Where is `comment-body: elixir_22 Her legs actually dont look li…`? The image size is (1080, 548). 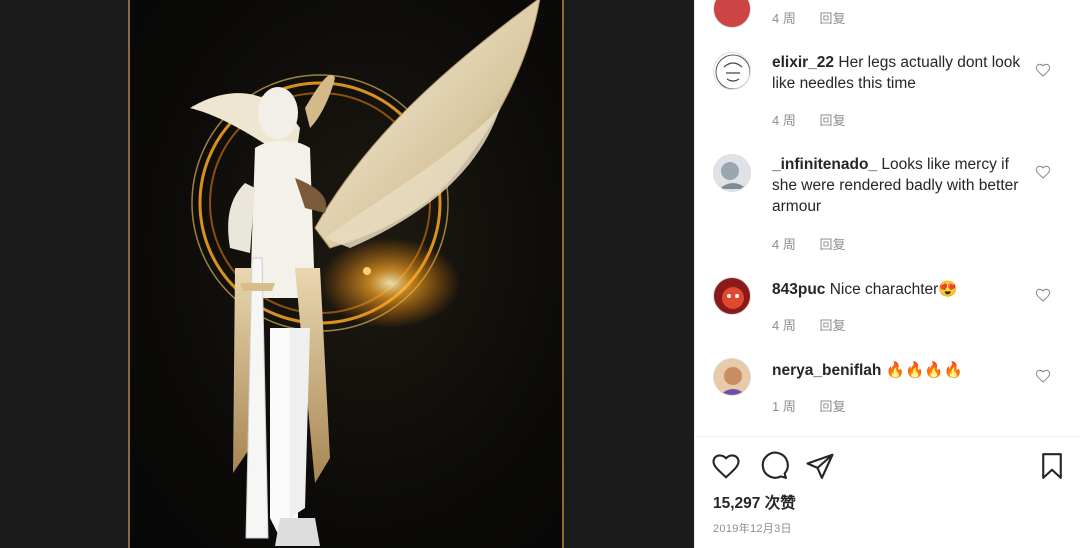 comment-body: elixir_22 Her legs actually dont look li… is located at coordinates (898, 73).